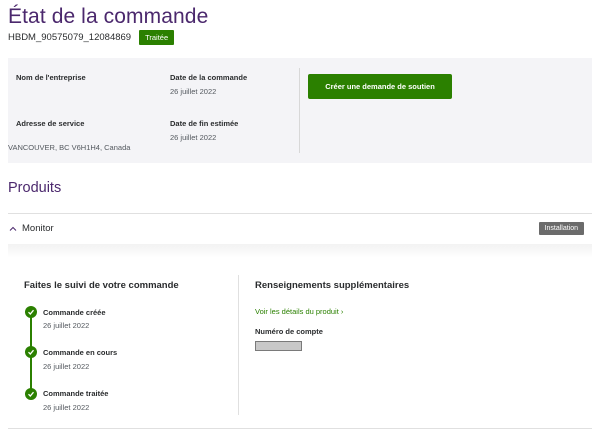 This screenshot has height=436, width=600. Describe the element at coordinates (80, 352) in the screenshot. I see `step-title: Commande en cours` at that location.